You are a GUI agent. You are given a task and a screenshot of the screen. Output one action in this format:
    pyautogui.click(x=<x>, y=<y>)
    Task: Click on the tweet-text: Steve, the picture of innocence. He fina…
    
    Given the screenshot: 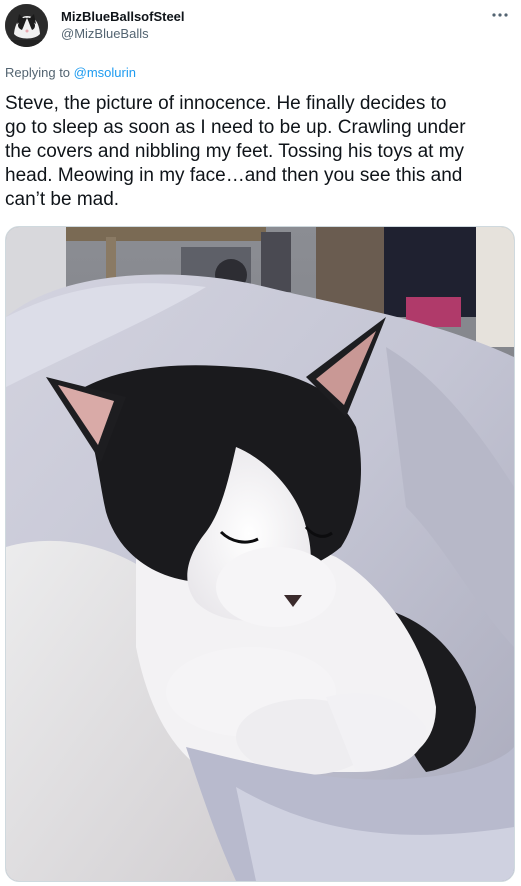 What is the action you would take?
    pyautogui.click(x=235, y=151)
    